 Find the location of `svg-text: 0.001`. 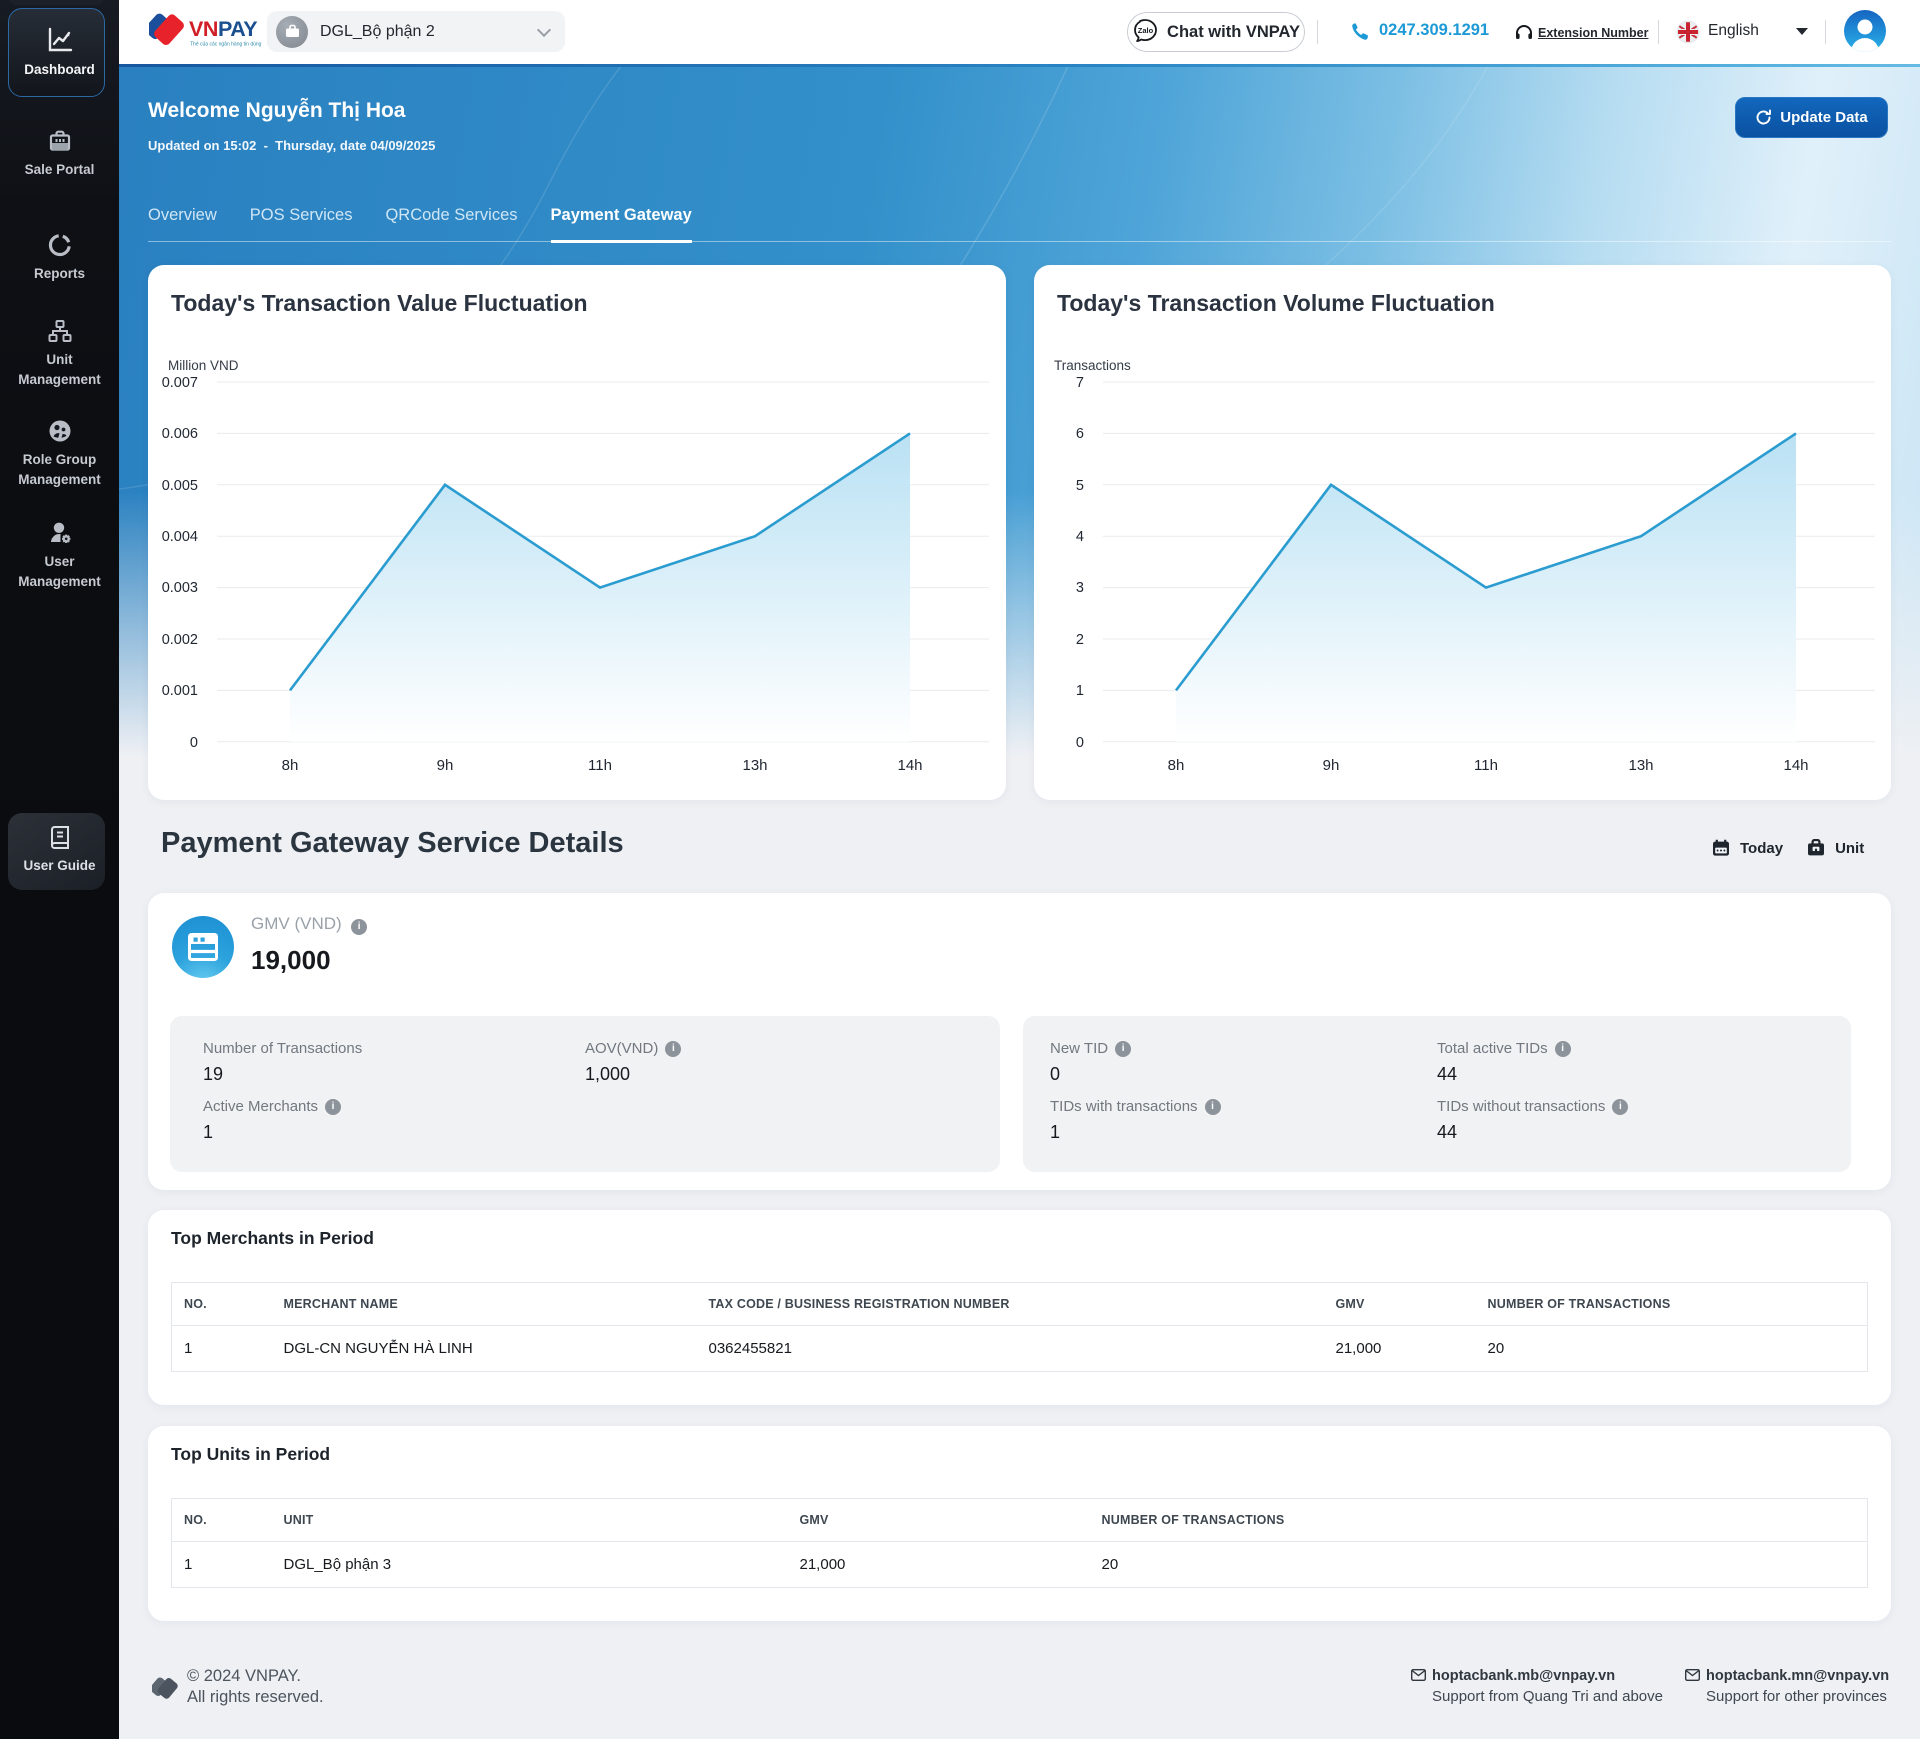

svg-text: 0.001 is located at coordinates (180, 691).